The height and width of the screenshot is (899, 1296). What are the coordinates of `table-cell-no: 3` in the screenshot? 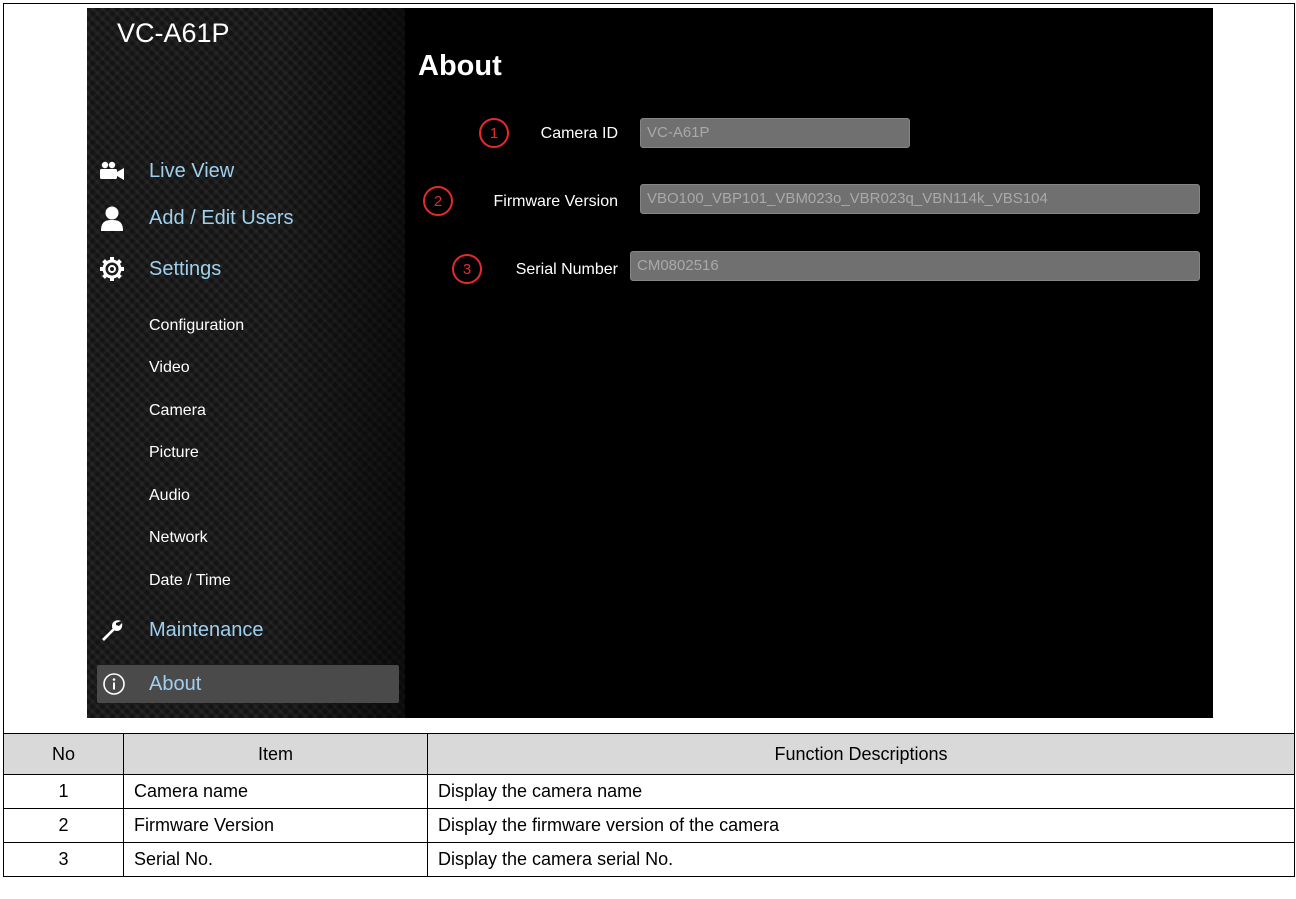 It's located at (63, 859).